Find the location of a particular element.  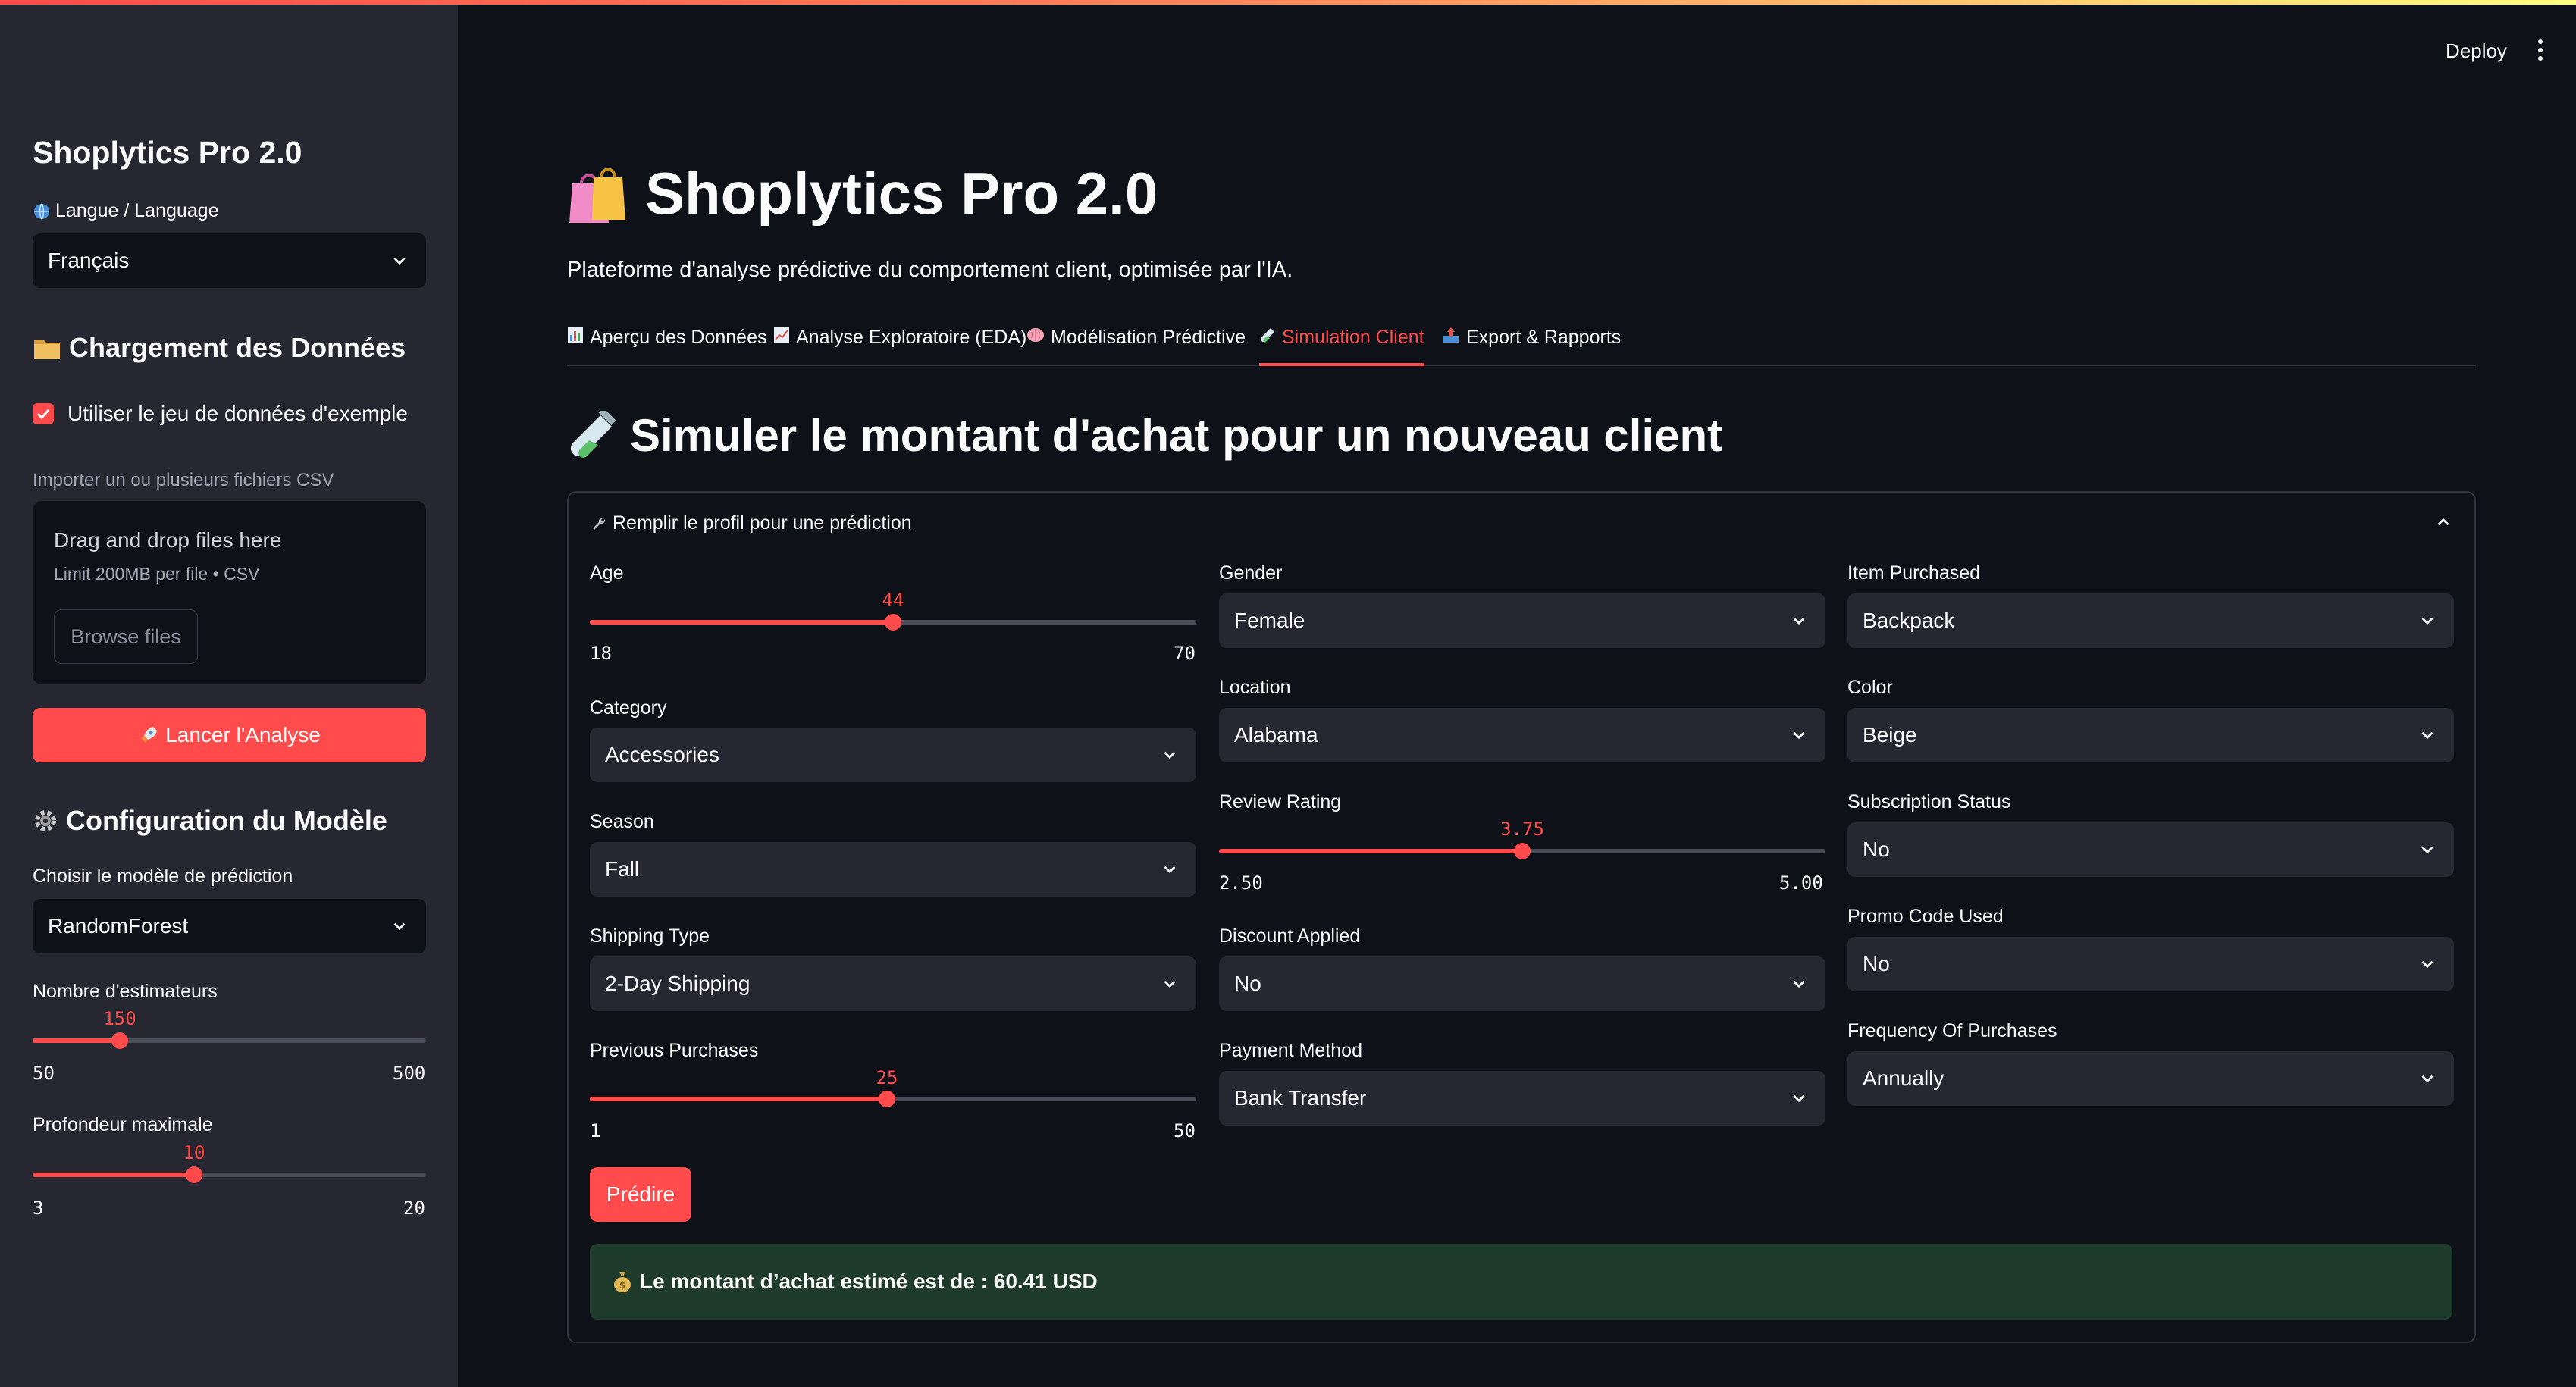

globe-icon is located at coordinates (41, 211).